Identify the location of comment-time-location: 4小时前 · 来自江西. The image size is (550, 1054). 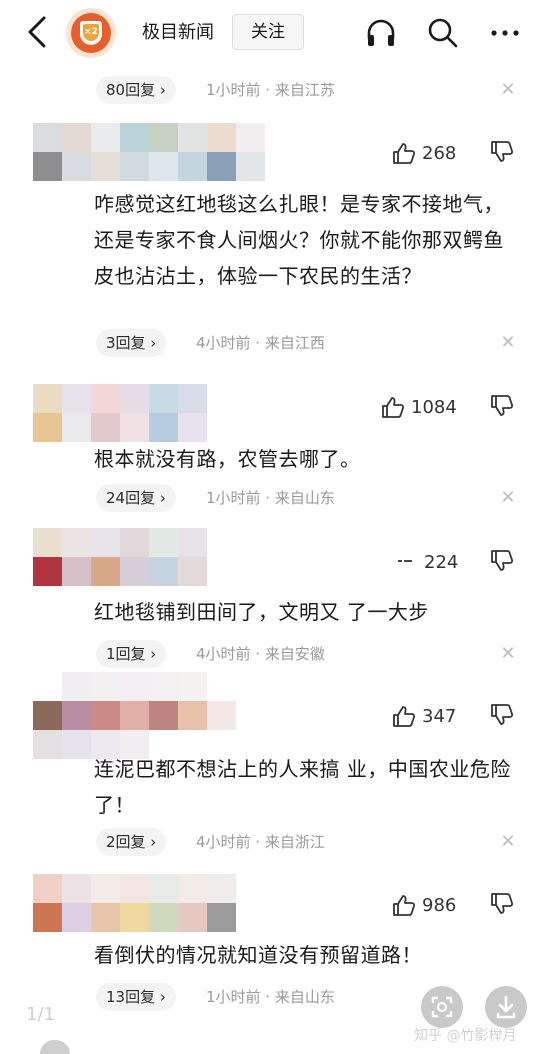
(260, 343).